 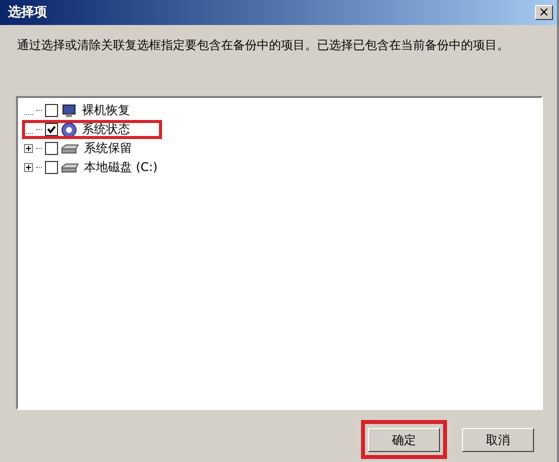 What do you see at coordinates (106, 129) in the screenshot?
I see `tree-item: 系统状态` at bounding box center [106, 129].